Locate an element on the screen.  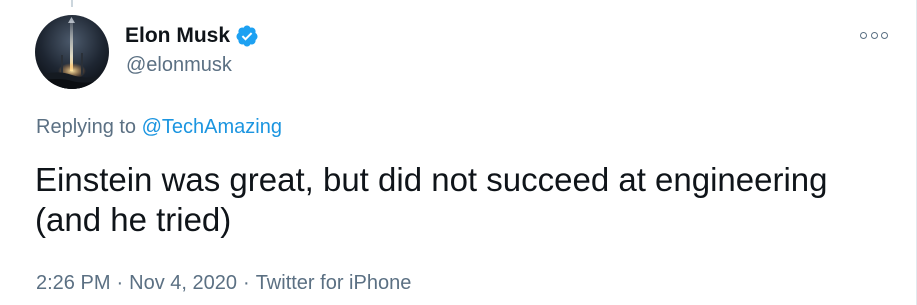
thread-connector-line is located at coordinates (72, 3).